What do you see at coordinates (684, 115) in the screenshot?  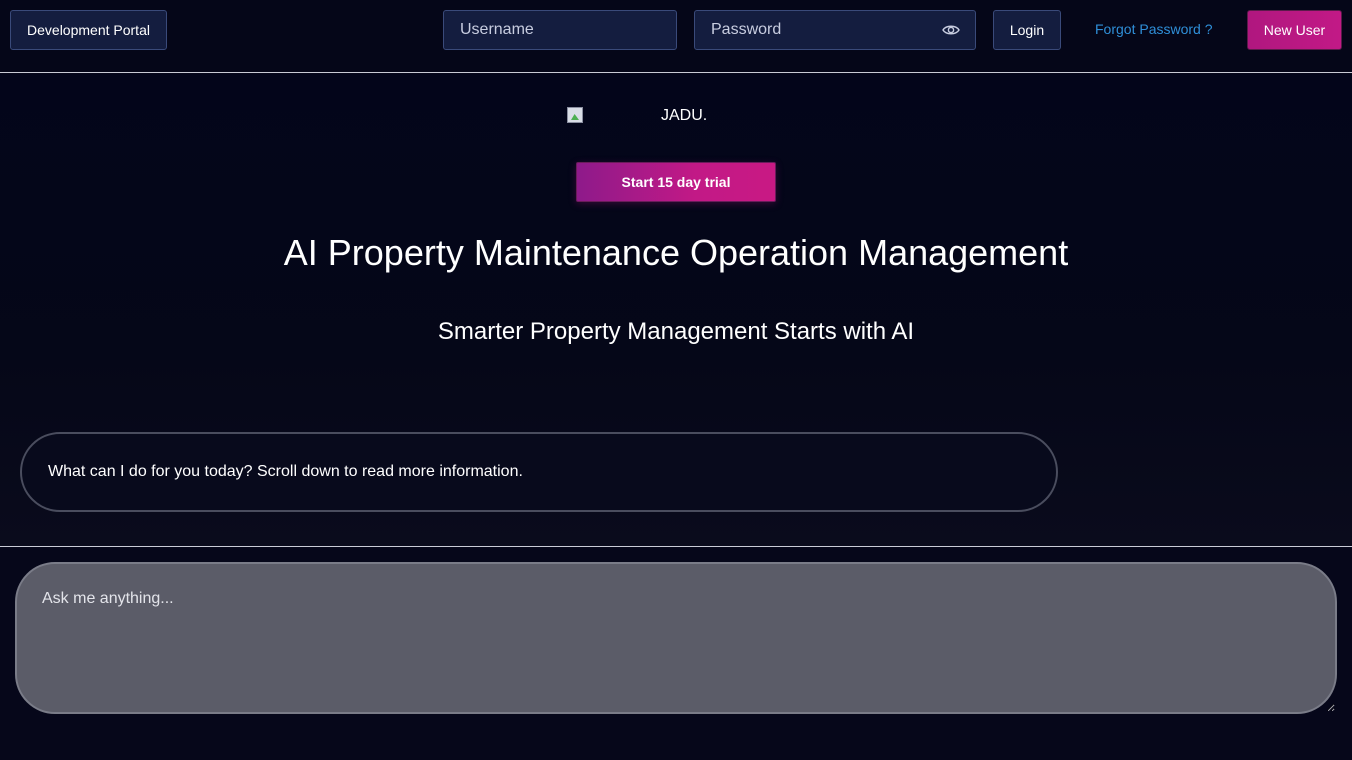 I see `logo-alt-text: JADU.` at bounding box center [684, 115].